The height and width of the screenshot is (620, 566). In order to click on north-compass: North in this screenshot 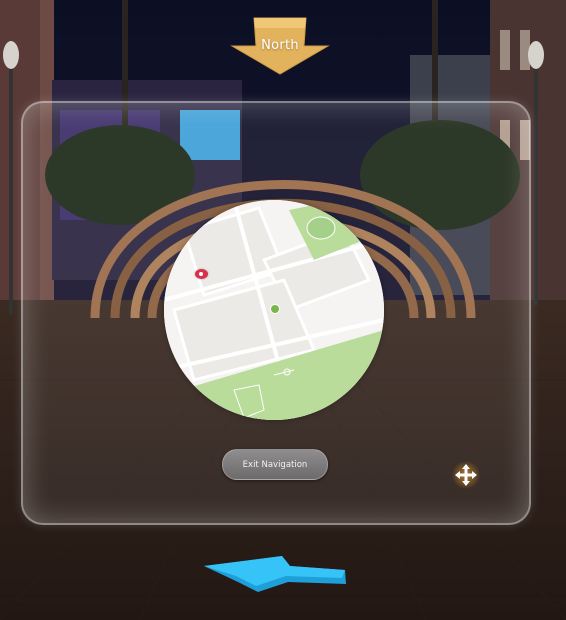, I will do `click(280, 46)`.